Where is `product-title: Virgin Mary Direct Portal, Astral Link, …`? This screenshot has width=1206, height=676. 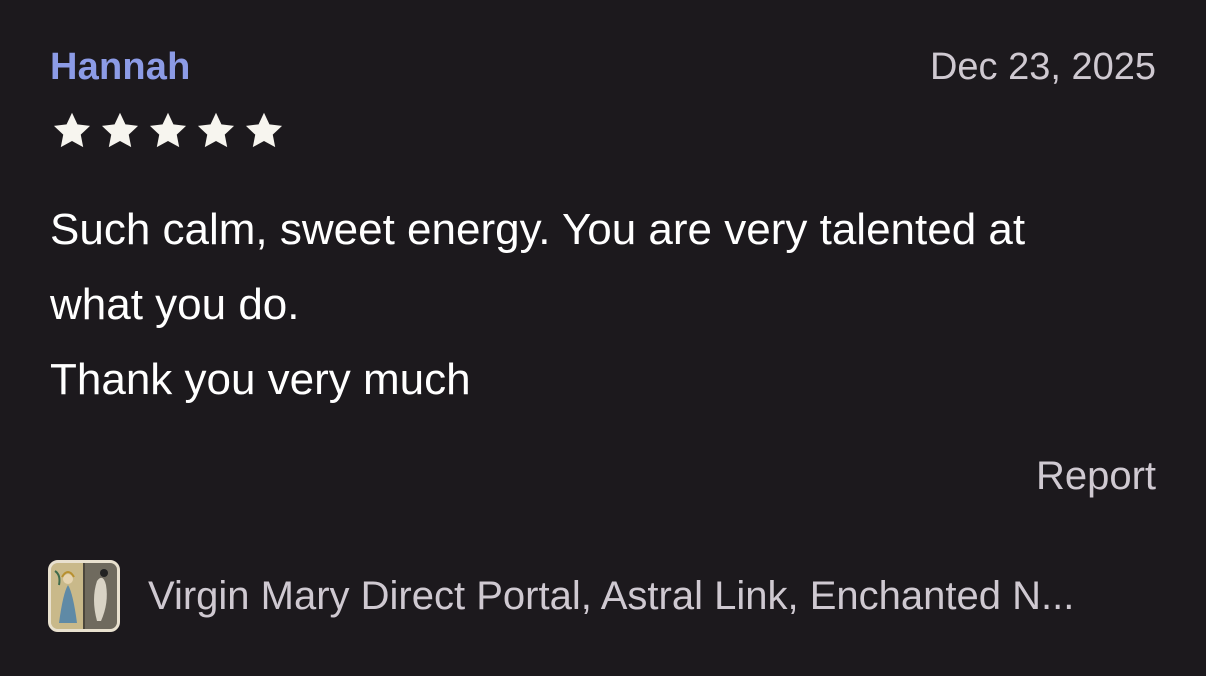 product-title: Virgin Mary Direct Portal, Astral Link, … is located at coordinates (611, 595).